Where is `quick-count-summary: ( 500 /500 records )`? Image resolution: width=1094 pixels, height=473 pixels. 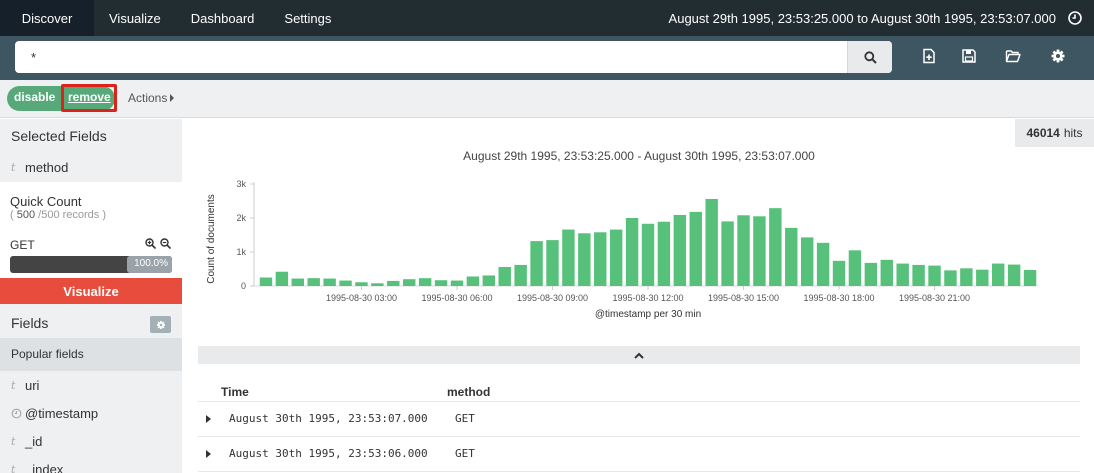 quick-count-summary: ( 500 /500 records ) is located at coordinates (58, 215).